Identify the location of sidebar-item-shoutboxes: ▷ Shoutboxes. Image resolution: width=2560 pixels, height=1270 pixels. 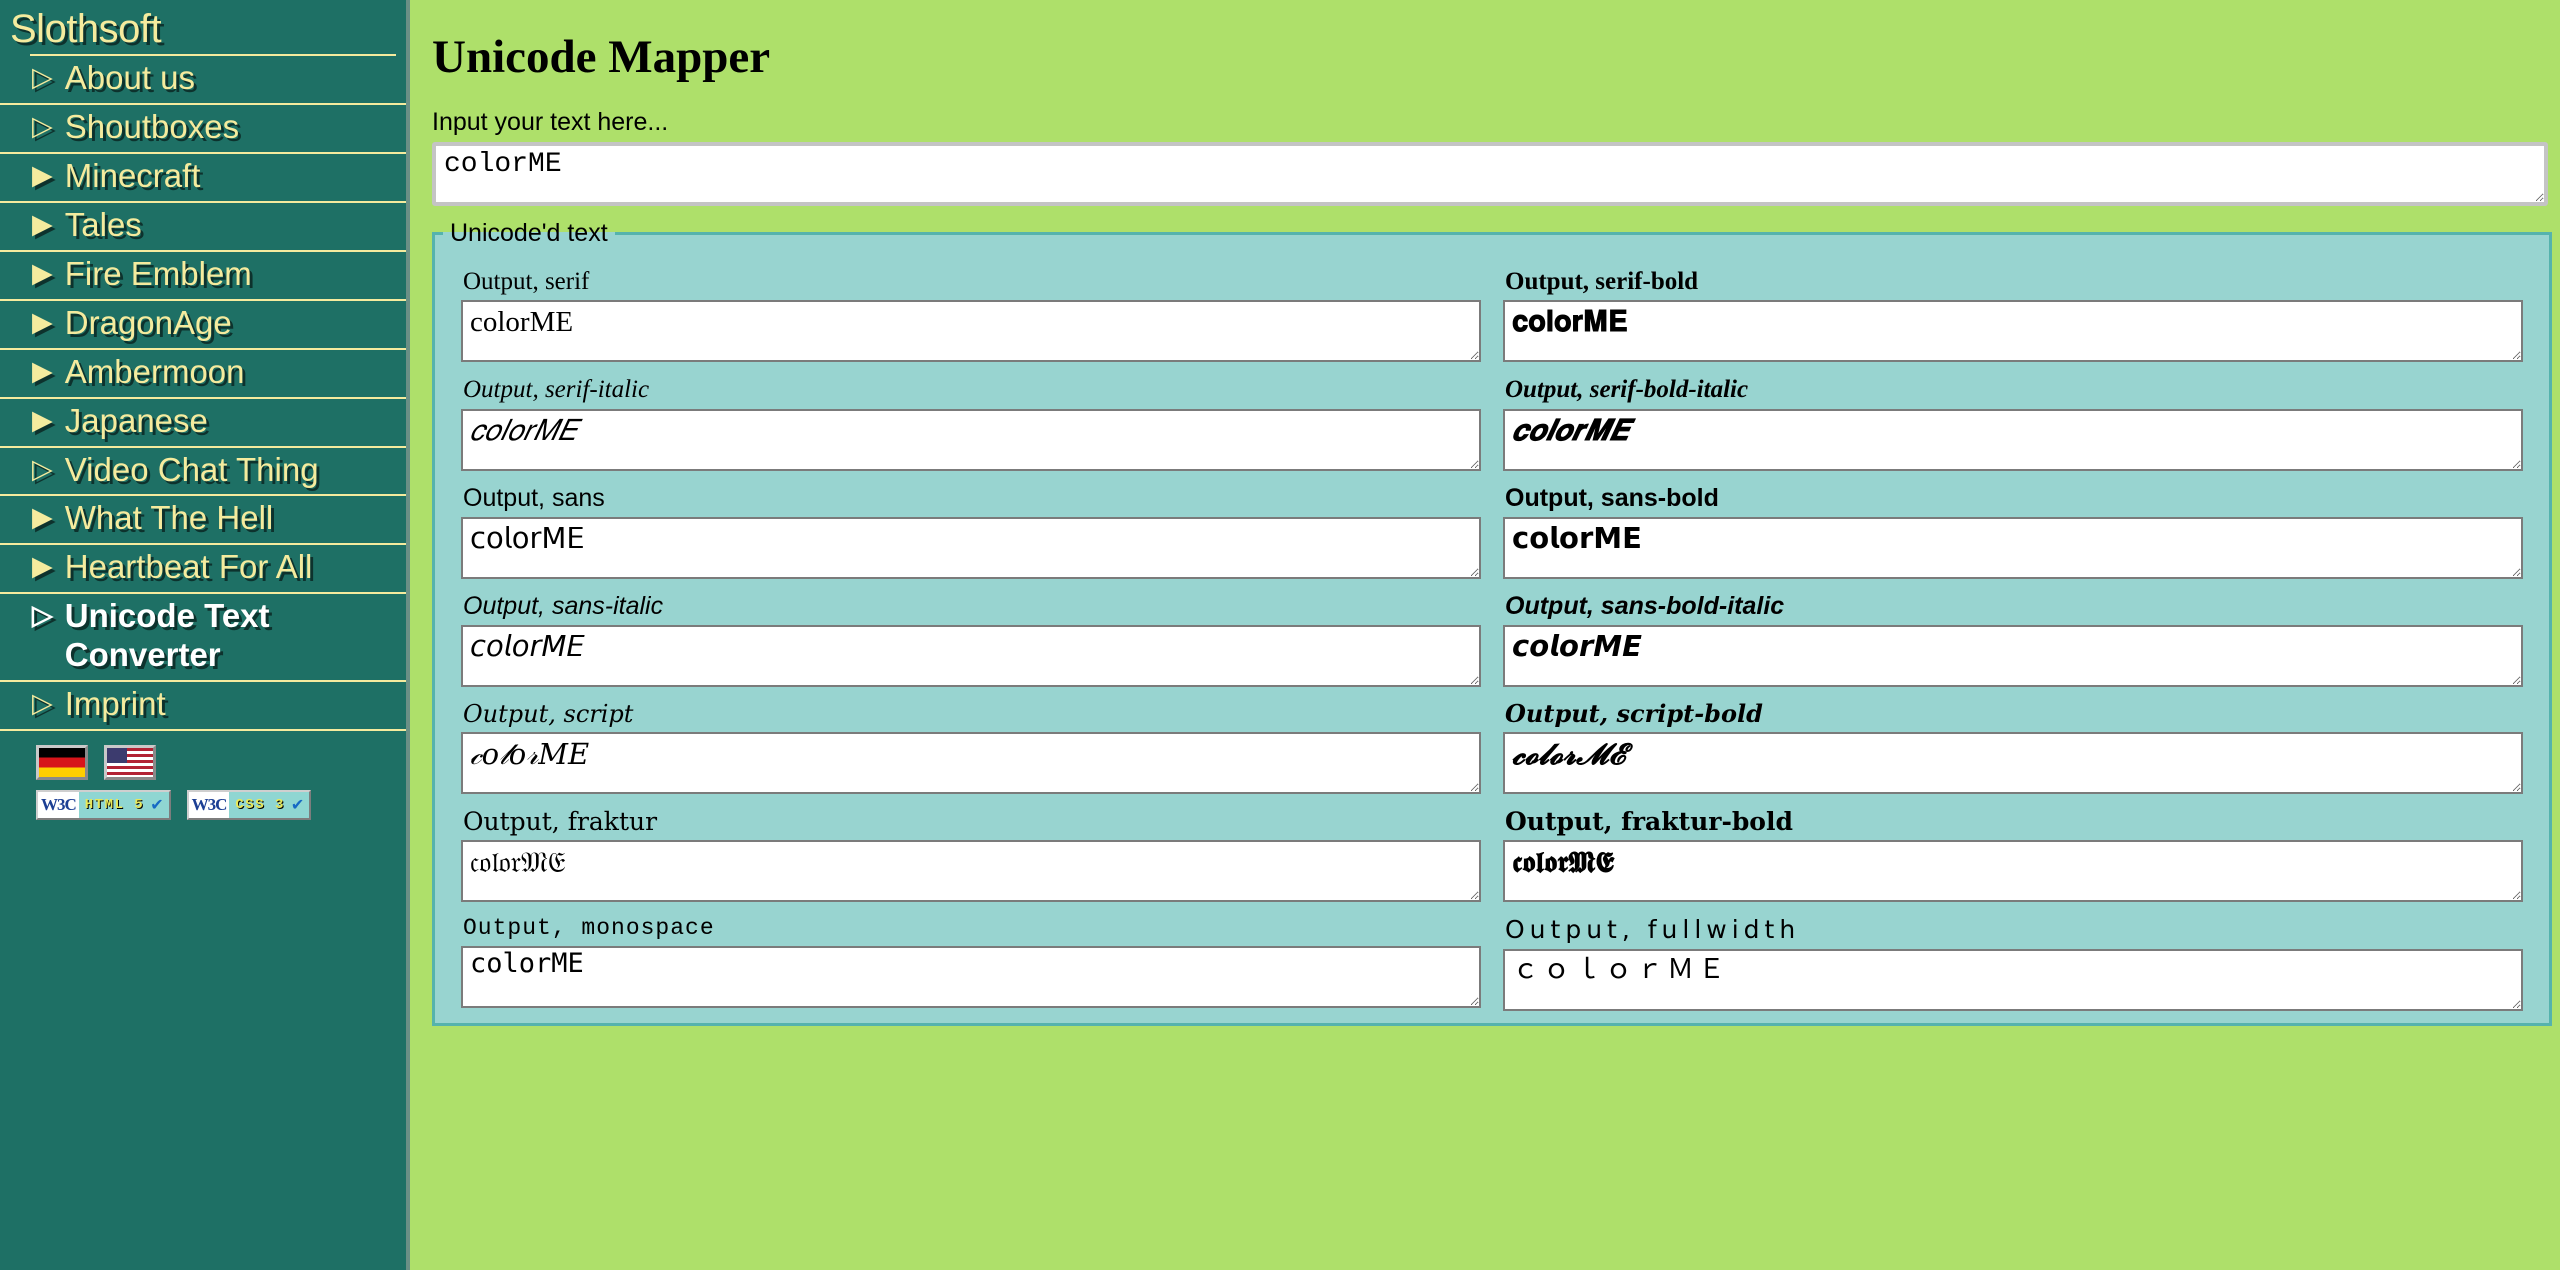
(203, 129).